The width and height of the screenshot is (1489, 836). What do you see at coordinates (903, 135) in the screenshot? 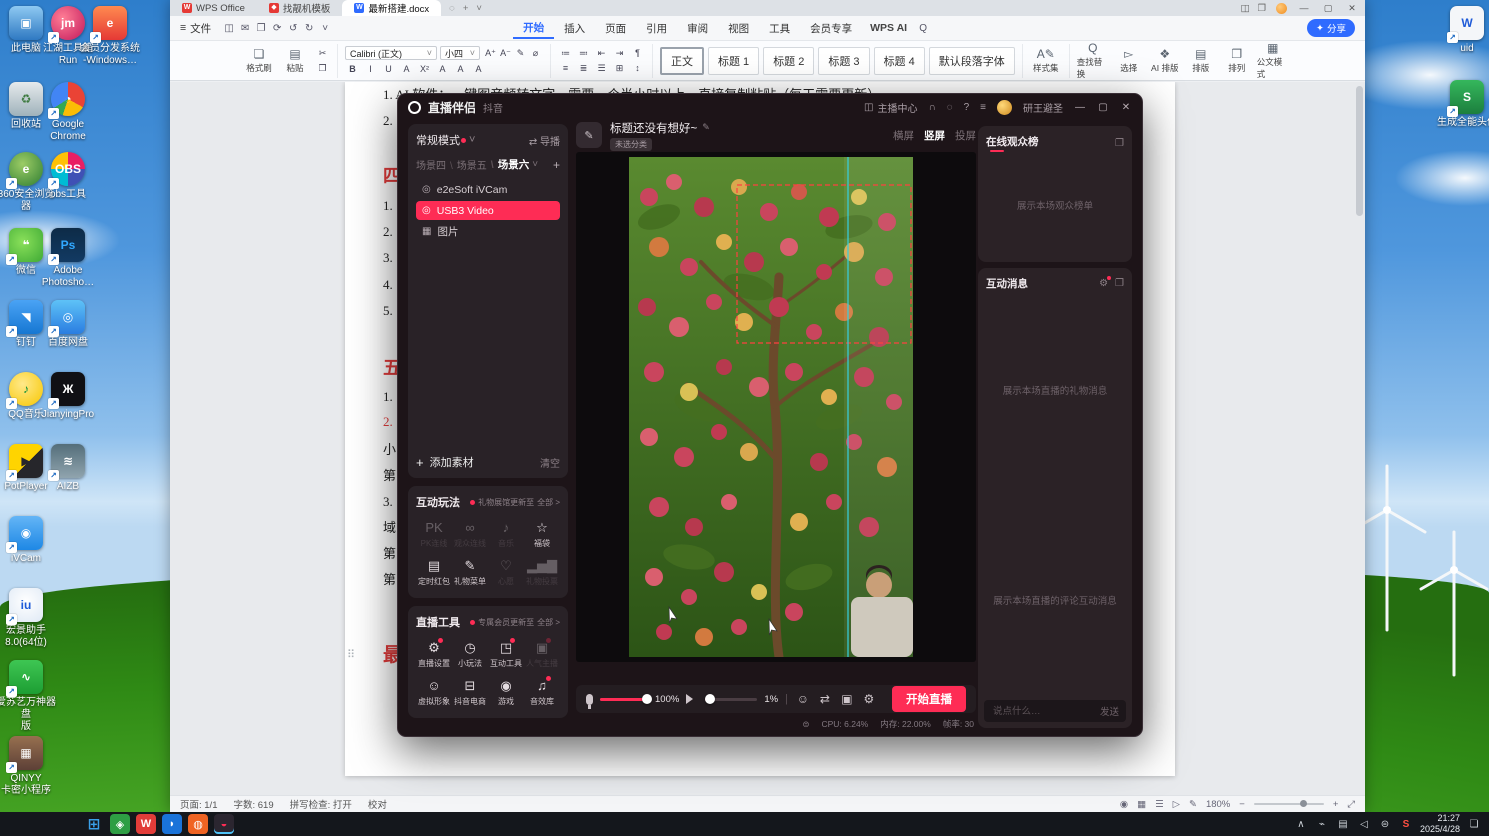
I see `orientation-tab: 横屏` at bounding box center [903, 135].